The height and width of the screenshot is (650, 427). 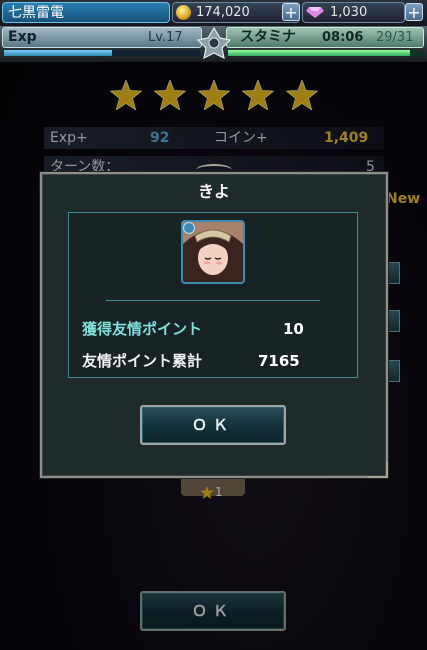 I want to click on coin-count: 174,020, so click(x=223, y=12).